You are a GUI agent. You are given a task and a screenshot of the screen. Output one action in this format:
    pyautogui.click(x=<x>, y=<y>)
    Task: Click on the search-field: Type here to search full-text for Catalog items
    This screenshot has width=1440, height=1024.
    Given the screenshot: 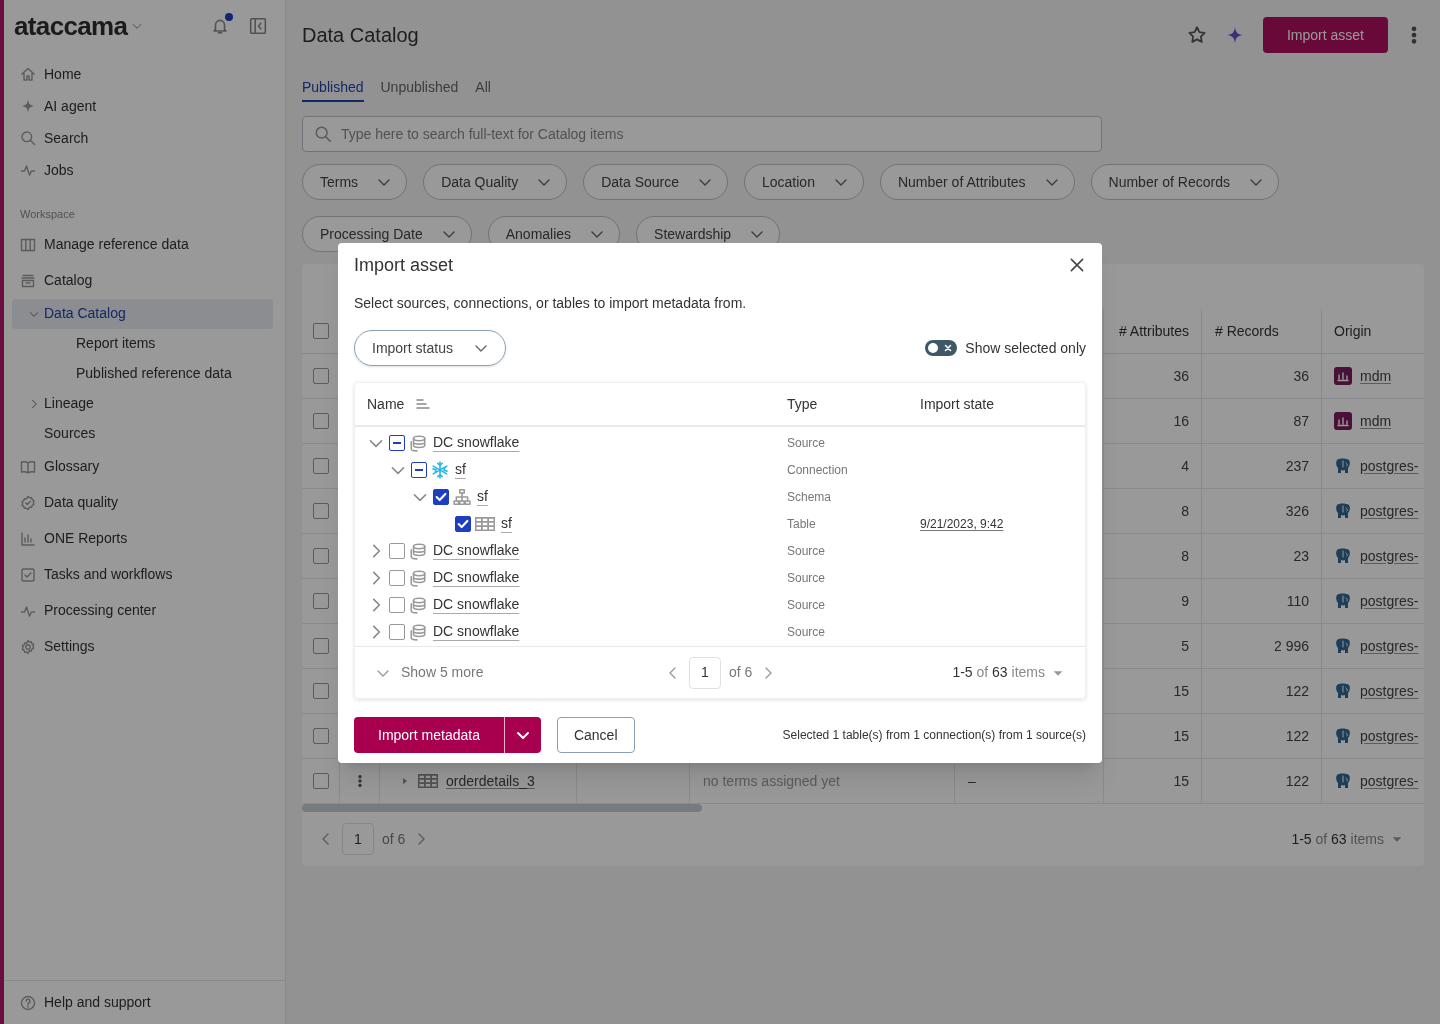 What is the action you would take?
    pyautogui.click(x=702, y=134)
    